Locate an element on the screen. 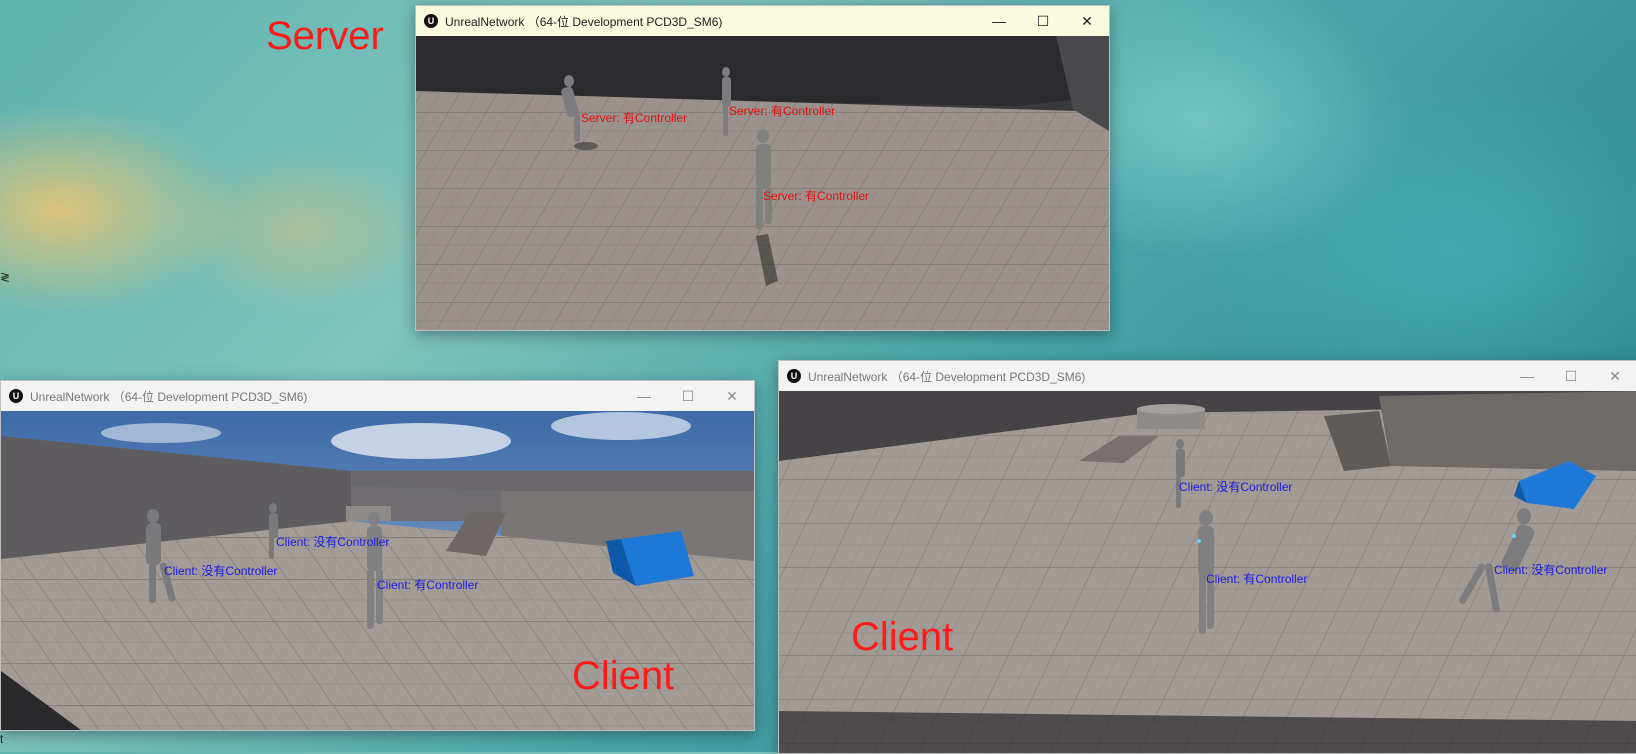  desktop-edge-glyph: ≷ is located at coordinates (5, 277).